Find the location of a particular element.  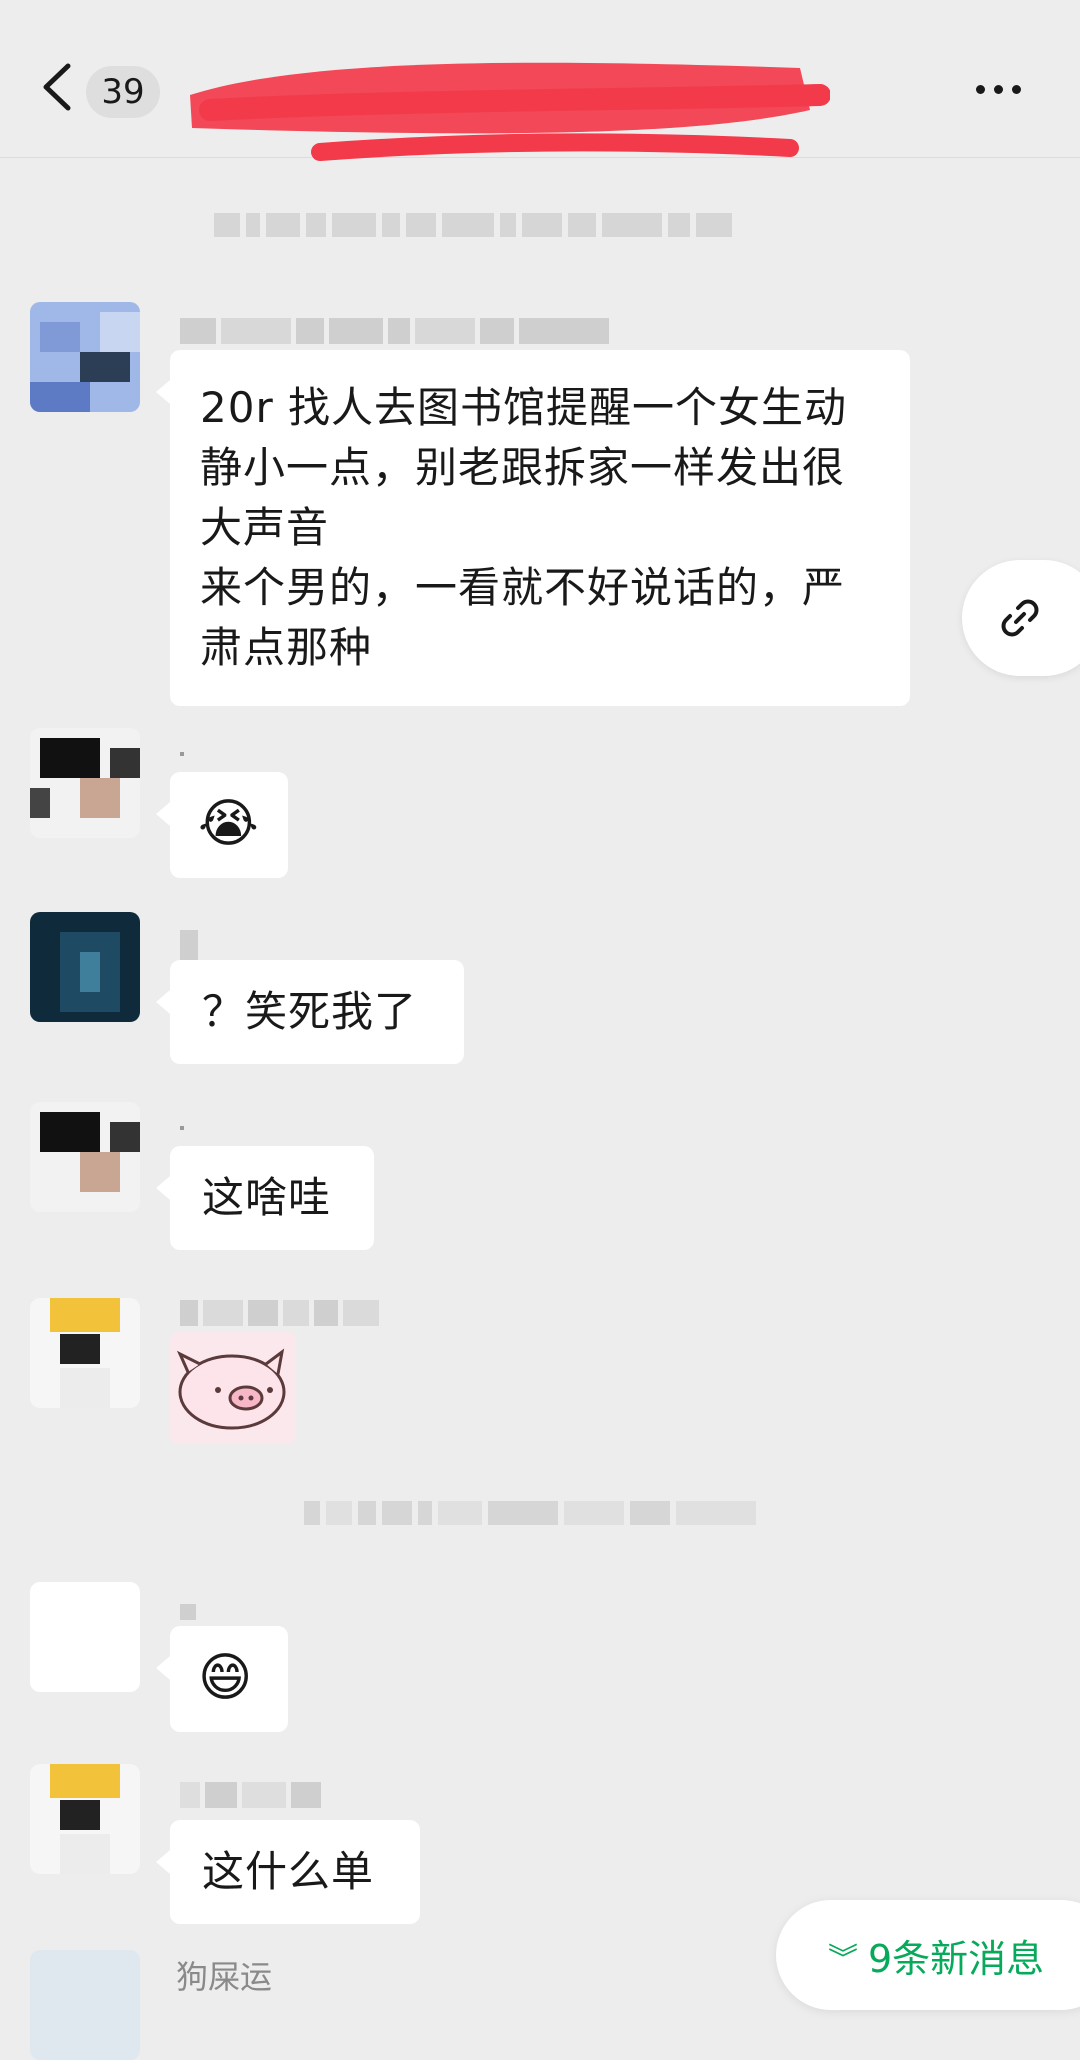

unread-count-badge: 39 is located at coordinates (123, 92).